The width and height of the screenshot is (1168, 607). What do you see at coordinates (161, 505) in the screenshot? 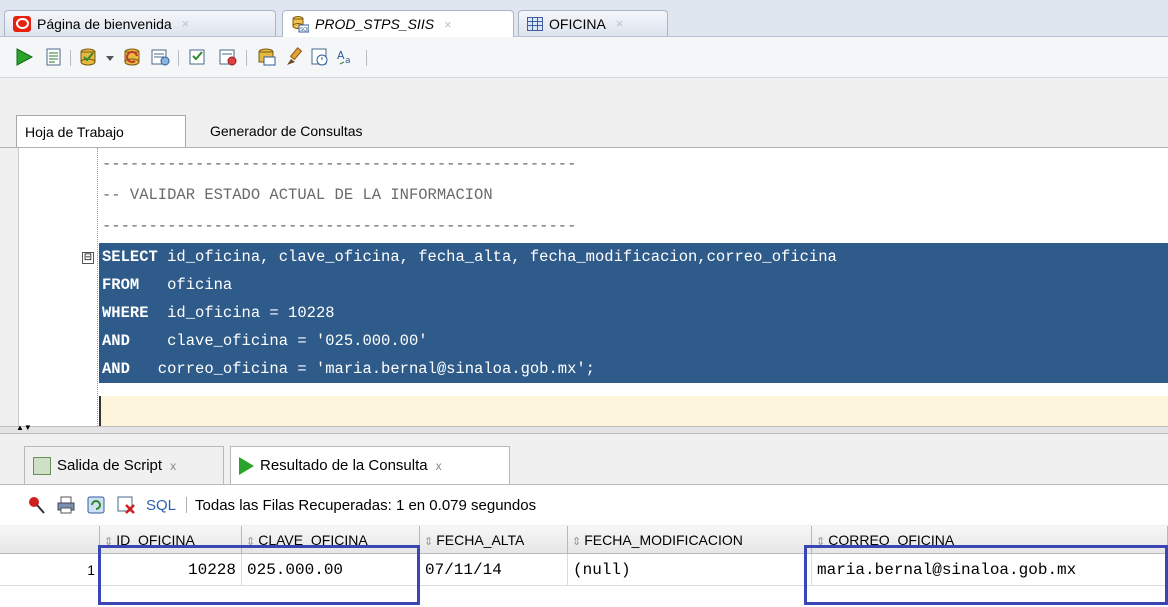
I see `sql-link: SQL` at bounding box center [161, 505].